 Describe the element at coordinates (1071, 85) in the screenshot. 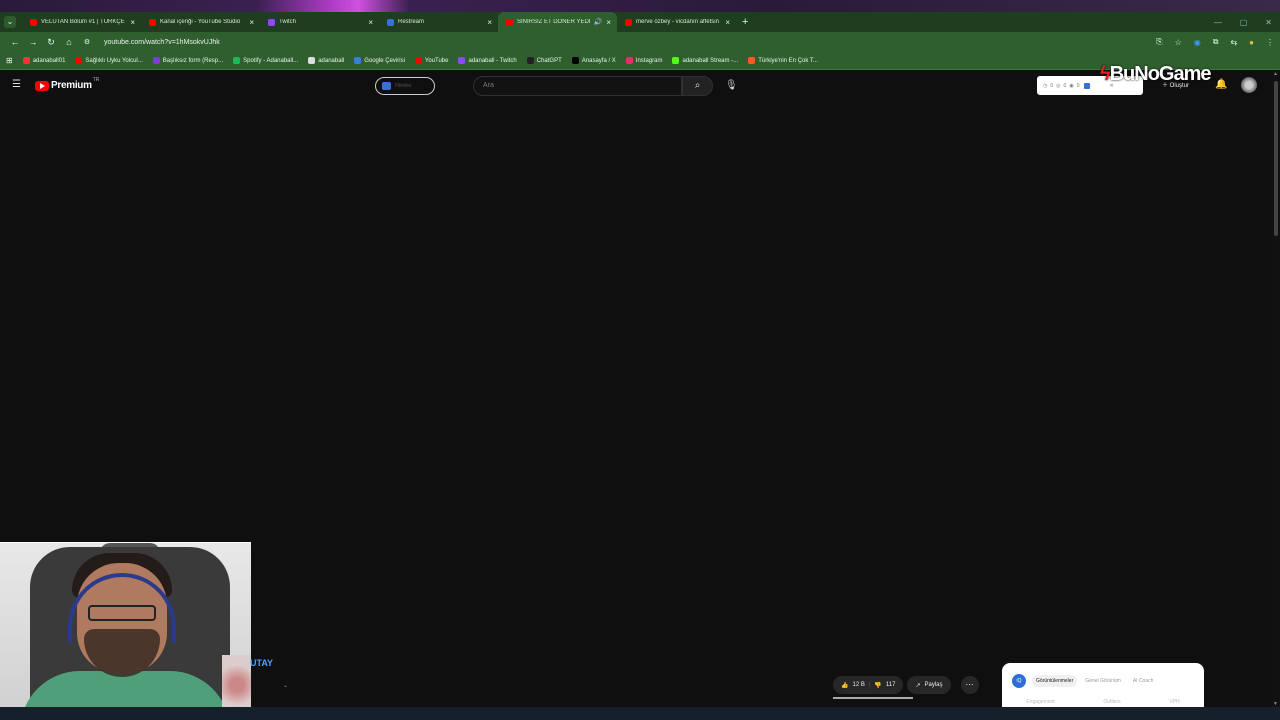

I see `views-icon: ◉` at that location.